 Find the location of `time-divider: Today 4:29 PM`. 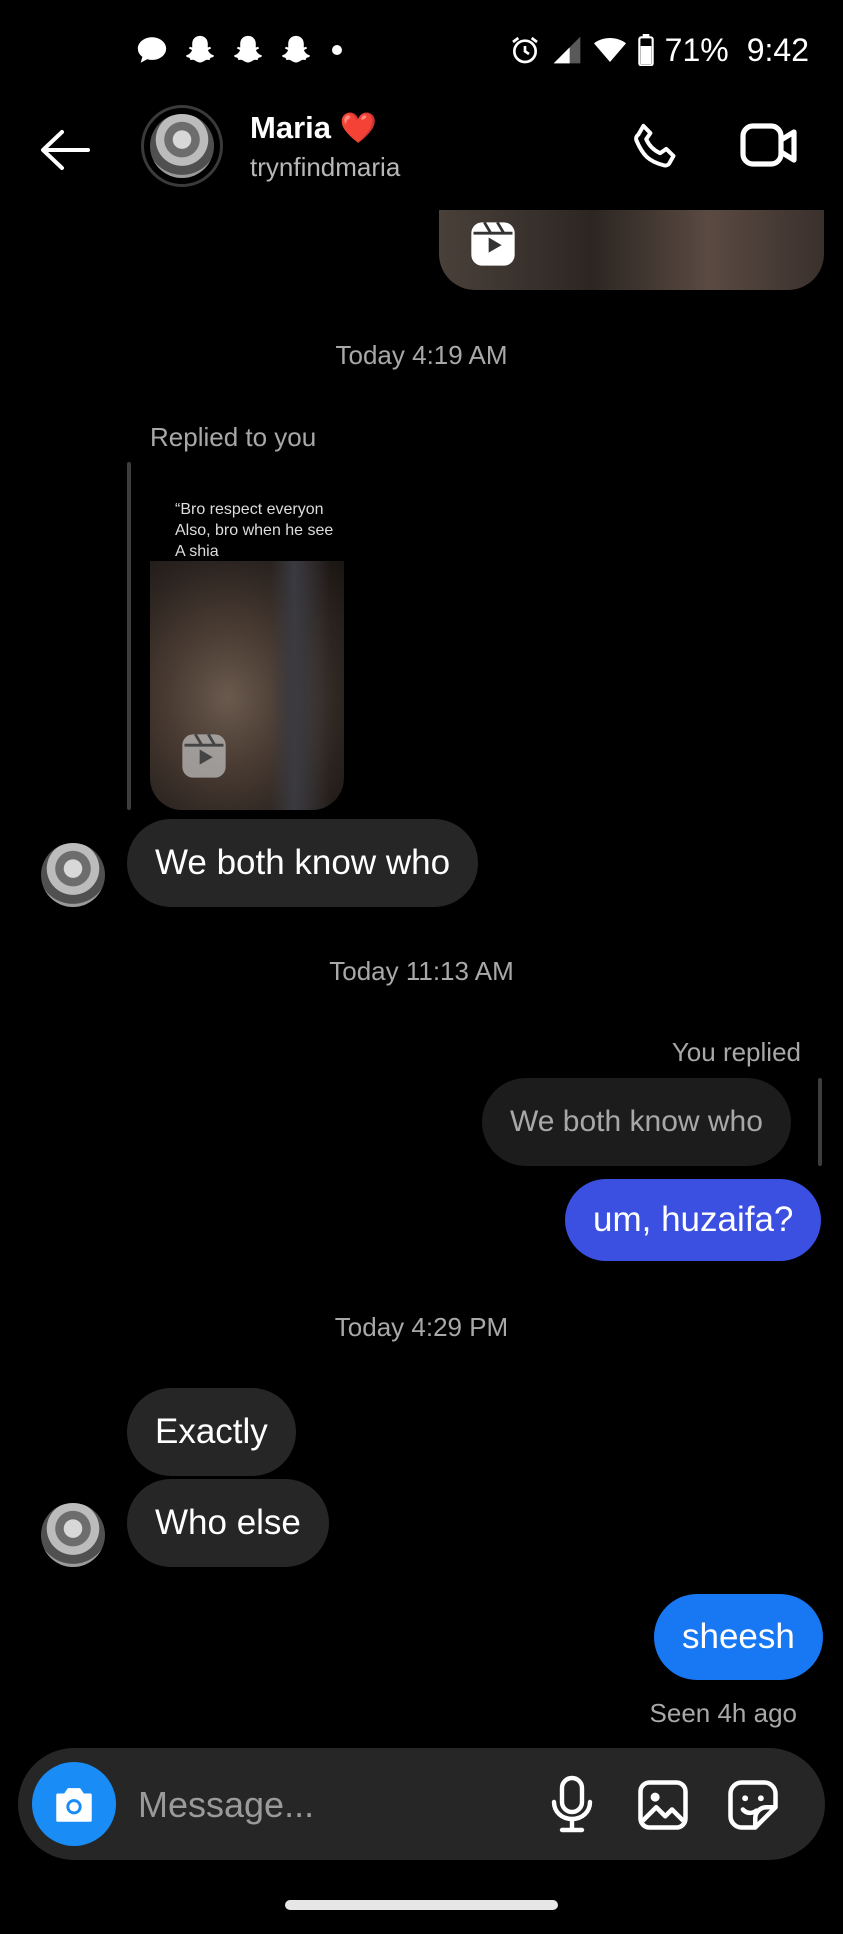

time-divider: Today 4:29 PM is located at coordinates (421, 1327).